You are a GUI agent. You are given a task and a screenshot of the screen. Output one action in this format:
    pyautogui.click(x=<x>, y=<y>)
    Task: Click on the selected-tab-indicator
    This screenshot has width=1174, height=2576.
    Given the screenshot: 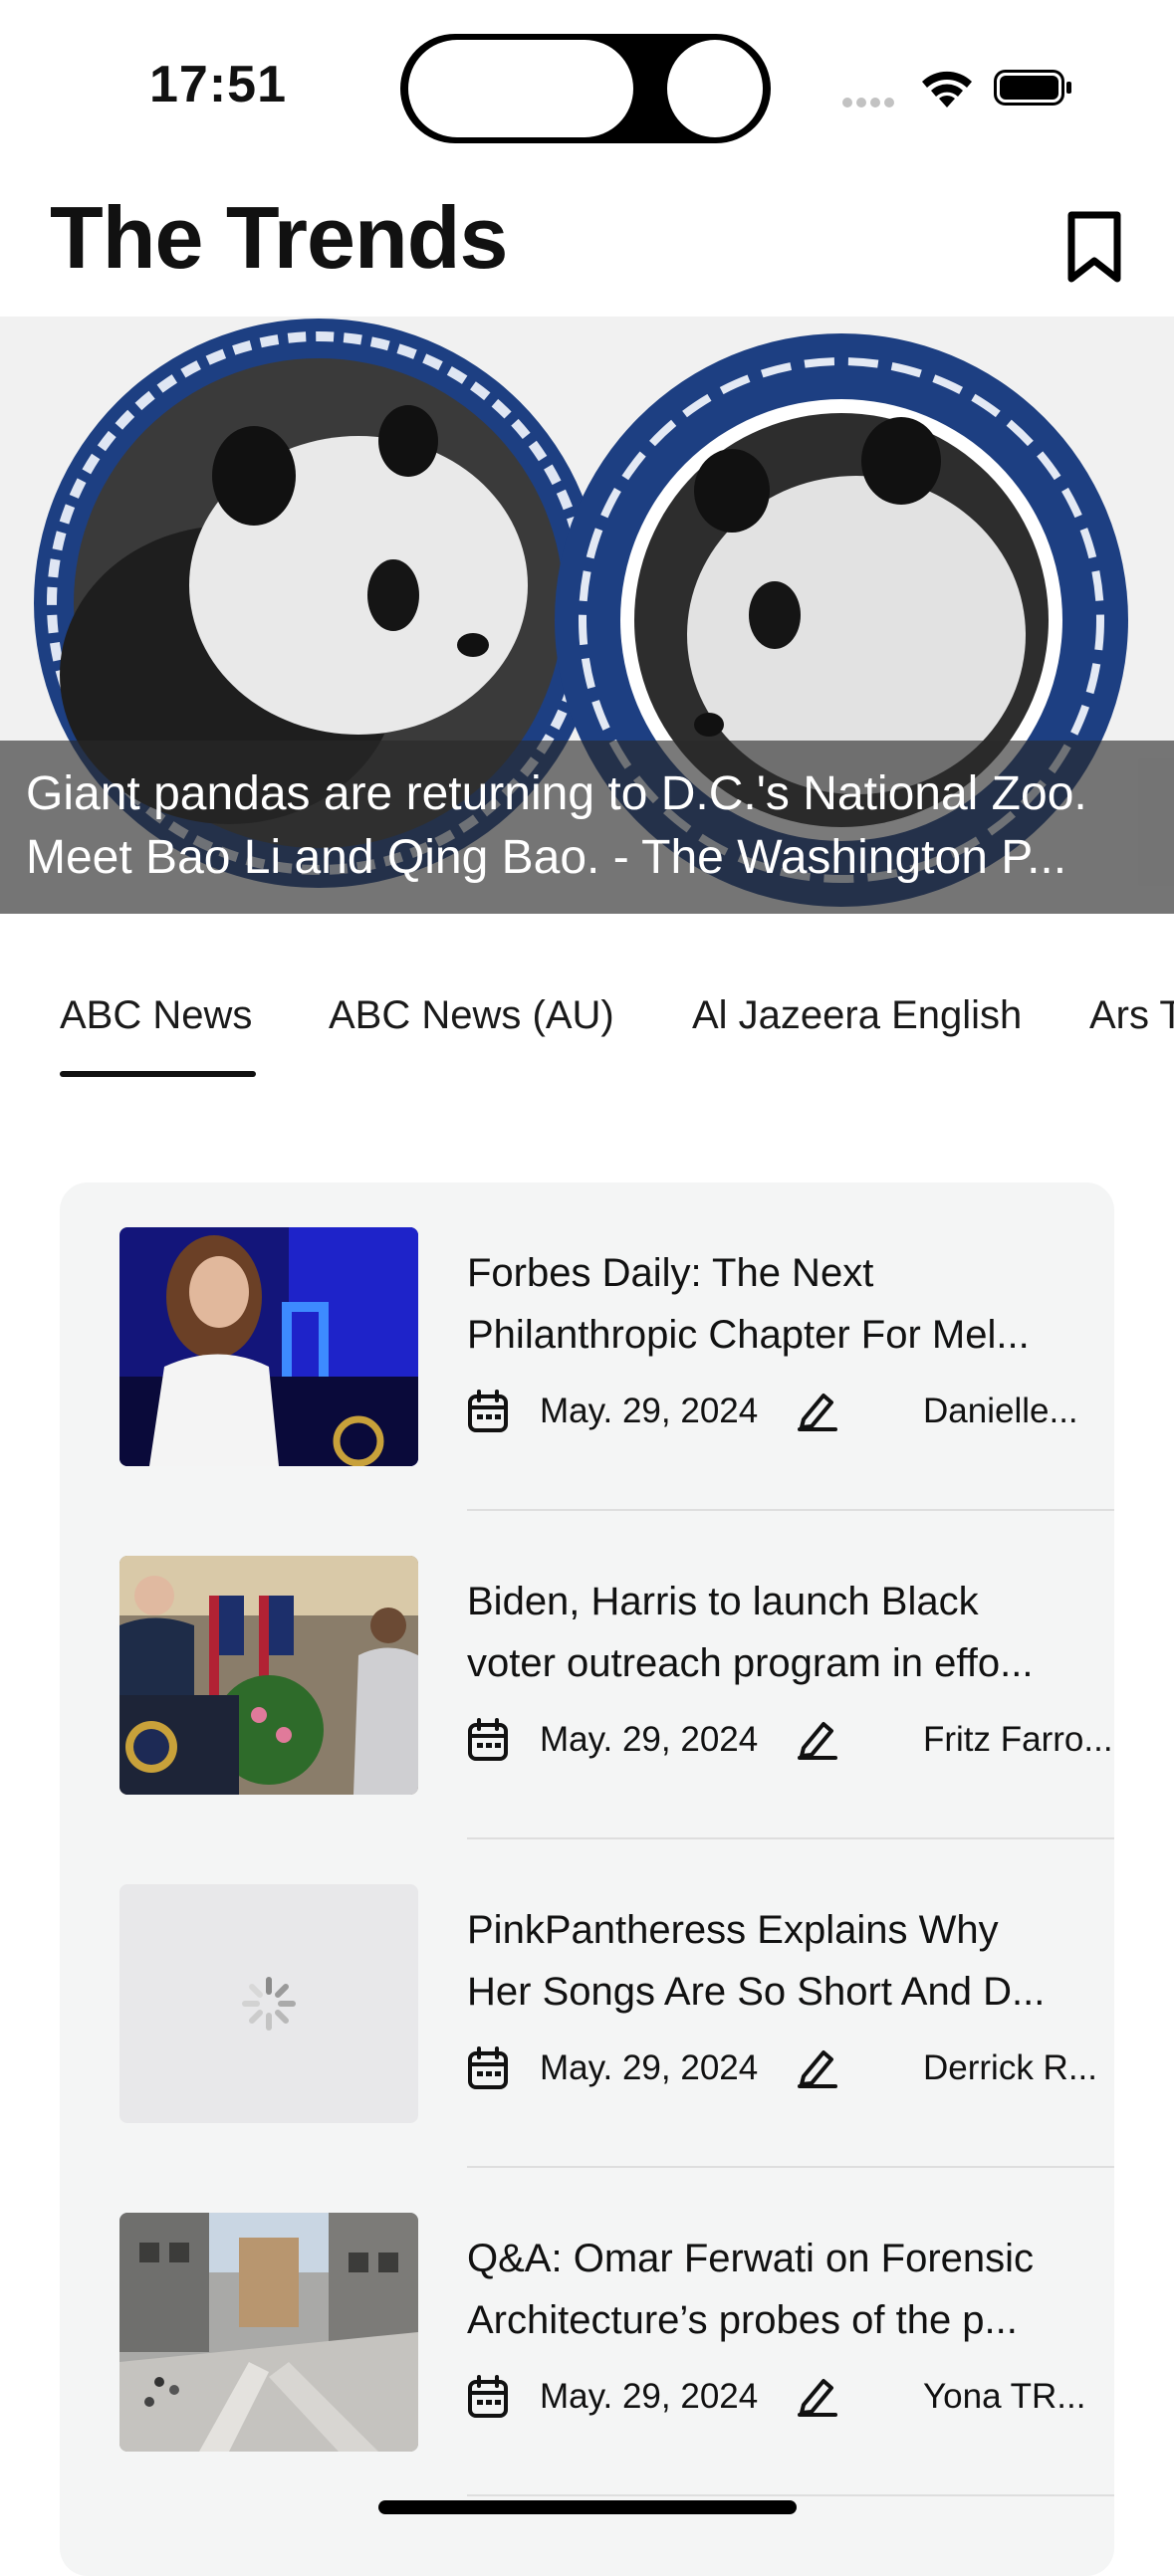 What is the action you would take?
    pyautogui.click(x=158, y=1074)
    